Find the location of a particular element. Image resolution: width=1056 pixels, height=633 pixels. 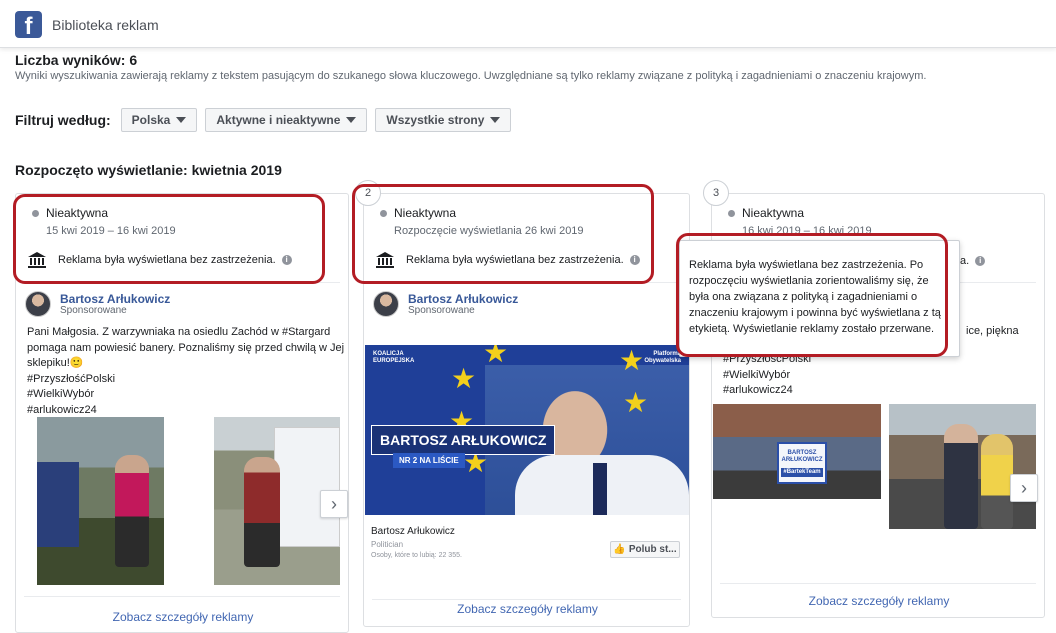

status-dropdown-label: Aktywne i nieaktywne is located at coordinates (278, 120).